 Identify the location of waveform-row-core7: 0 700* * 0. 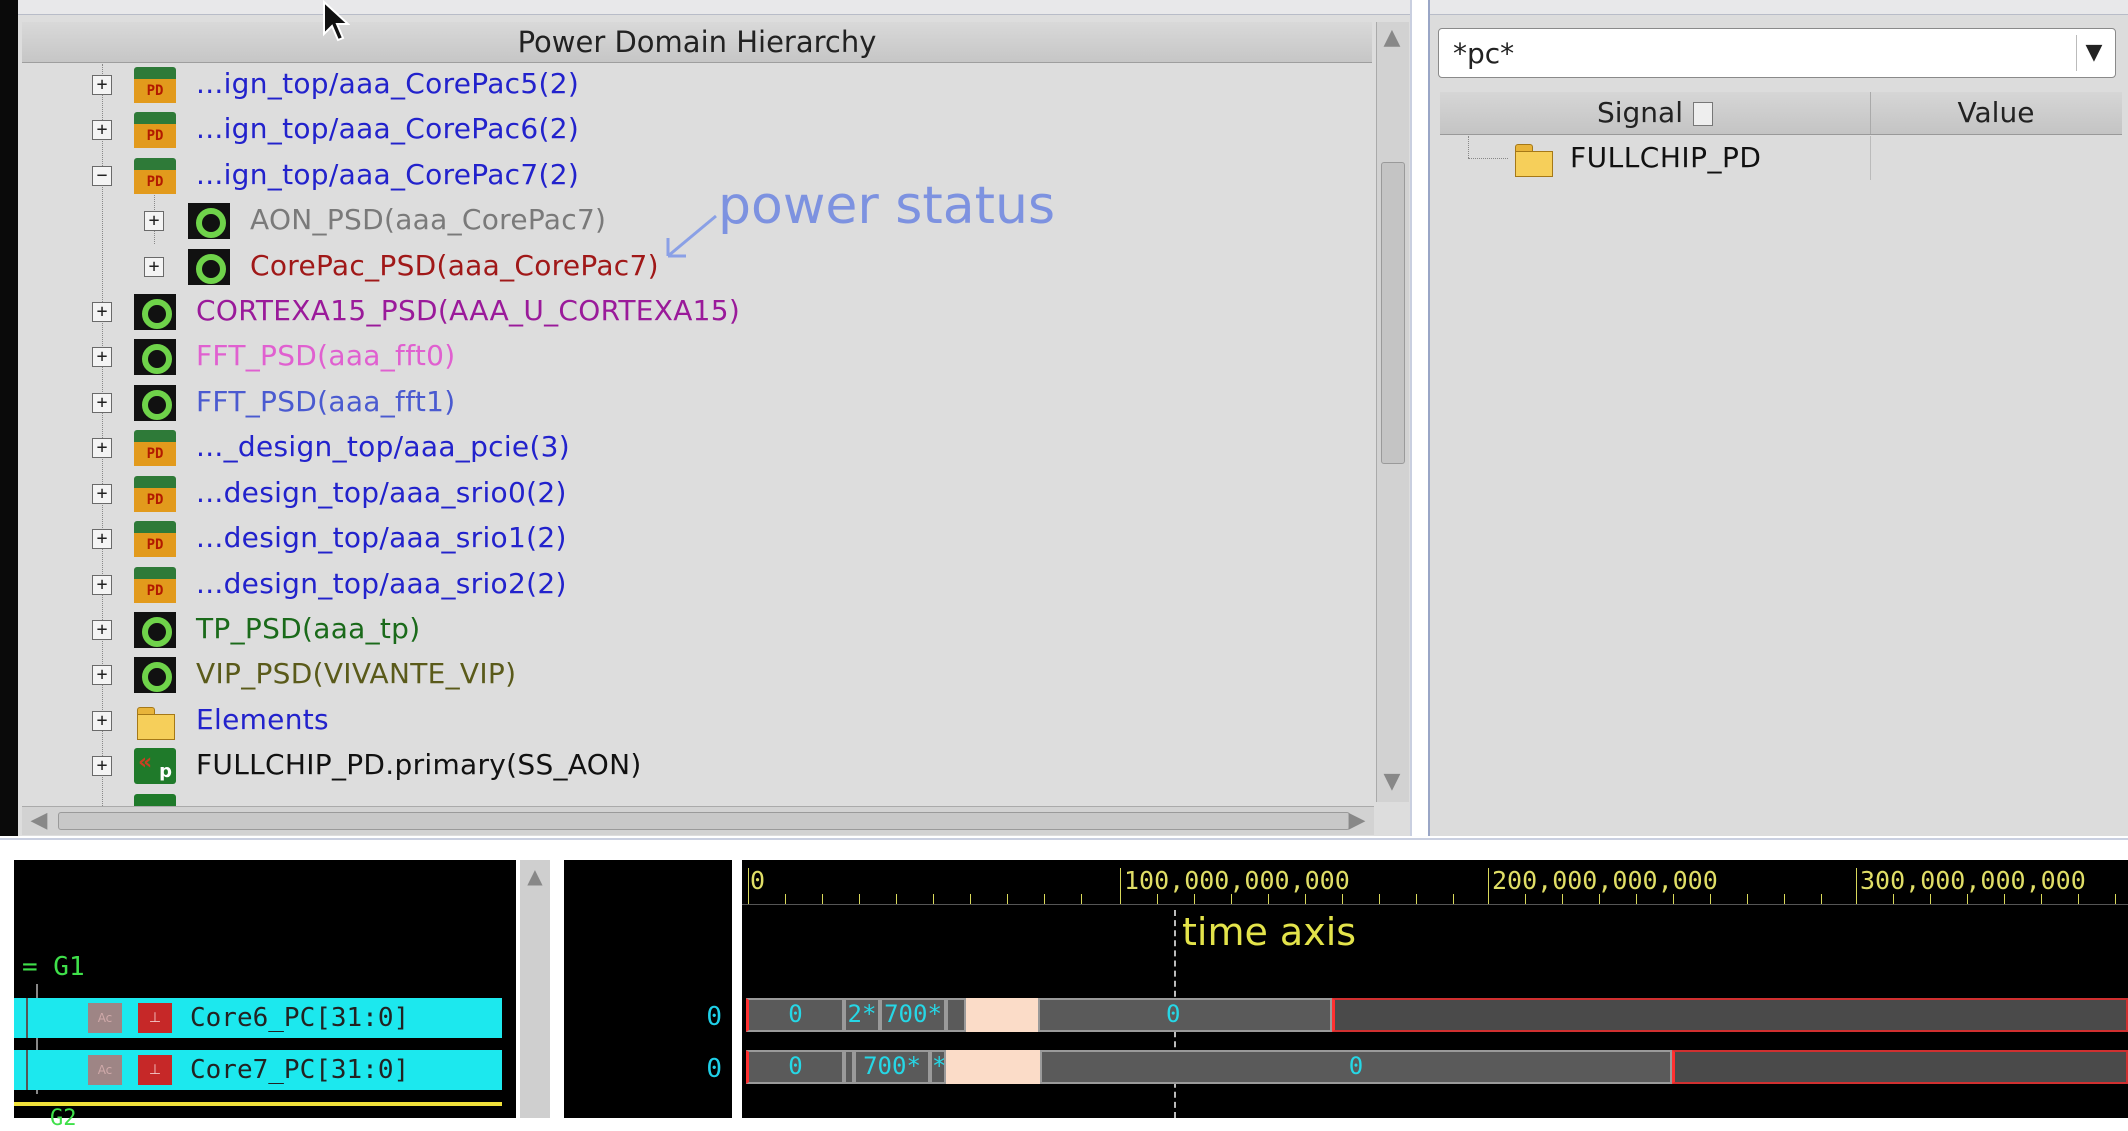
(1435, 1068).